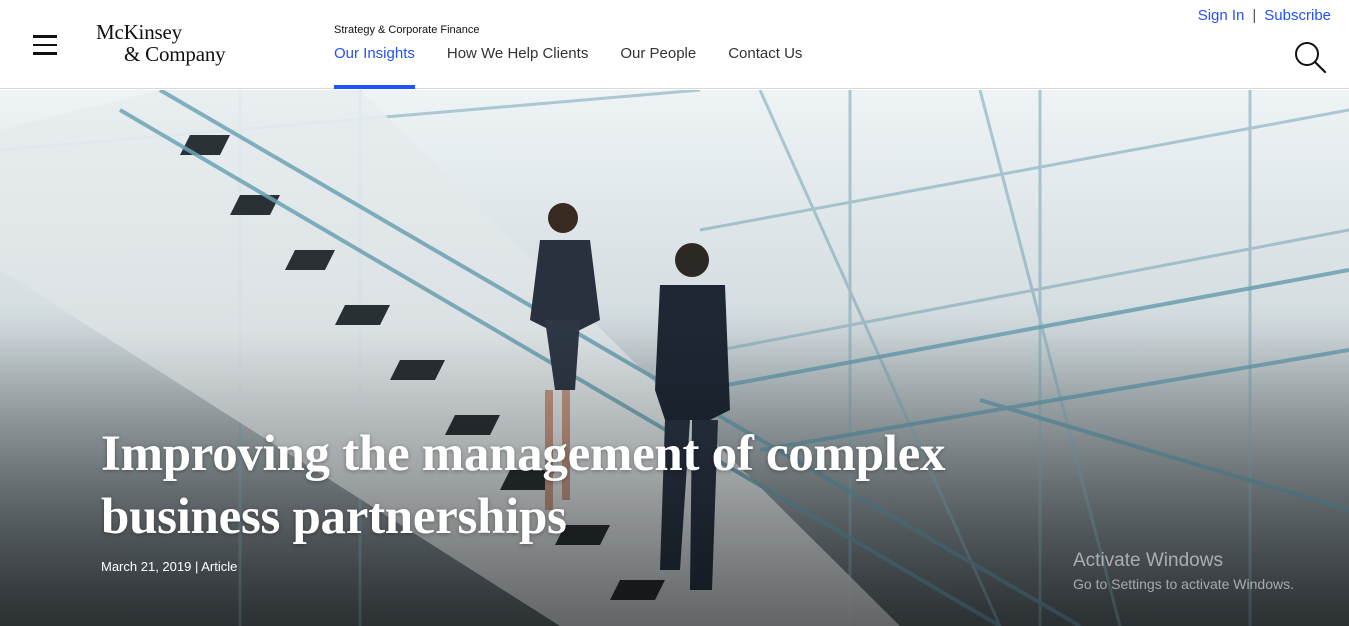 This screenshot has width=1349, height=626. I want to click on search-icon, so click(1310, 57).